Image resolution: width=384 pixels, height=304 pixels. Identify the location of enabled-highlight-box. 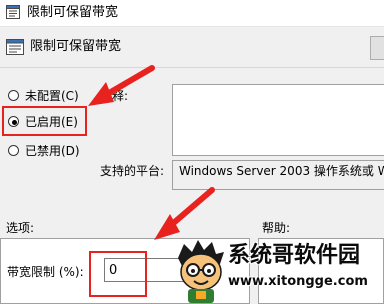
(44, 121).